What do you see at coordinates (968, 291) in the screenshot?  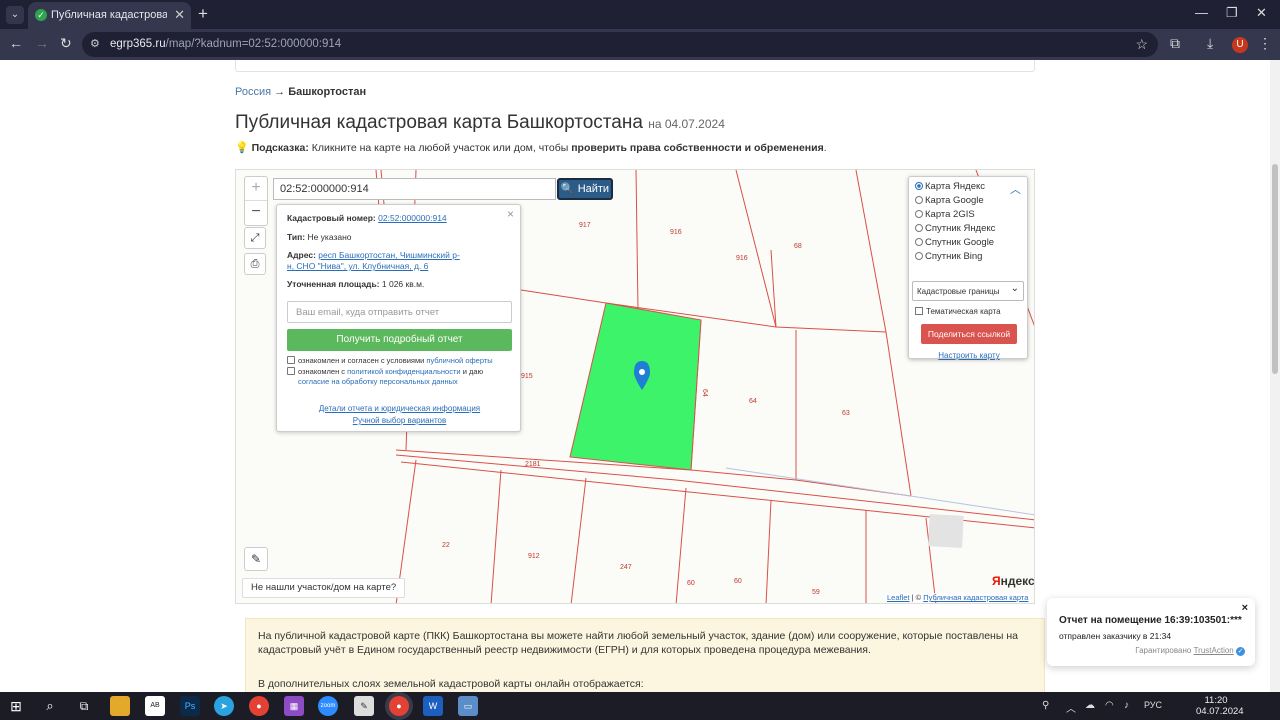 I see `overlay-select: Кадастровые границы` at bounding box center [968, 291].